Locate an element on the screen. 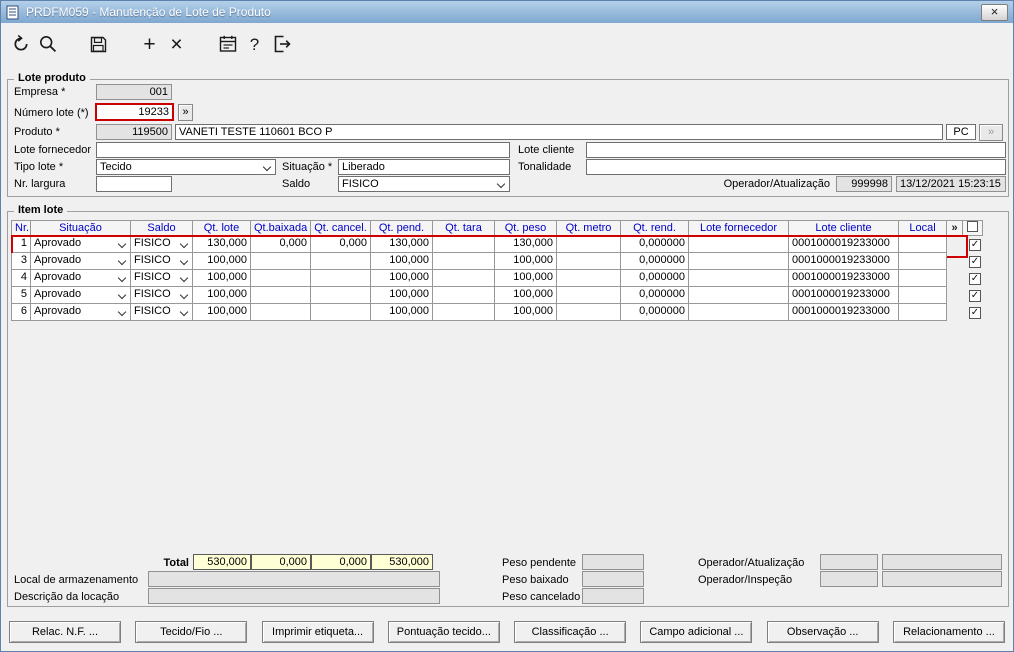 Image resolution: width=1014 pixels, height=652 pixels. grid-col-header: Lote fornecedor is located at coordinates (739, 228).